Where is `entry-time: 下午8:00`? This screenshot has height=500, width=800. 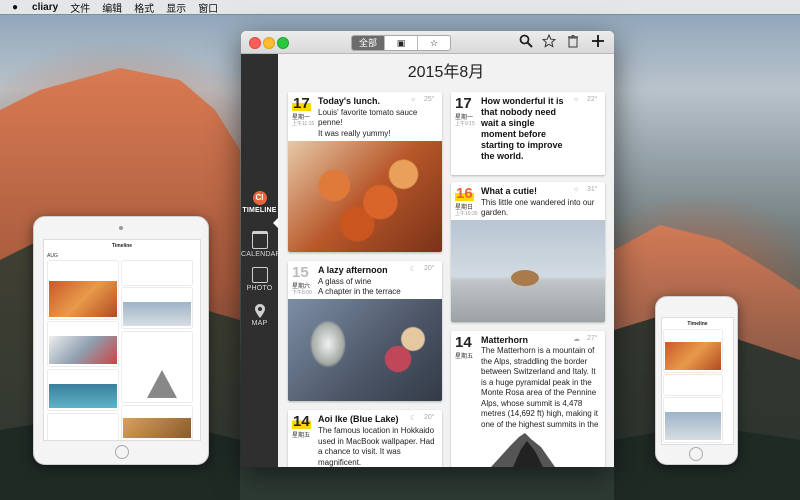
entry-time: 下午8:00 is located at coordinates (302, 293).